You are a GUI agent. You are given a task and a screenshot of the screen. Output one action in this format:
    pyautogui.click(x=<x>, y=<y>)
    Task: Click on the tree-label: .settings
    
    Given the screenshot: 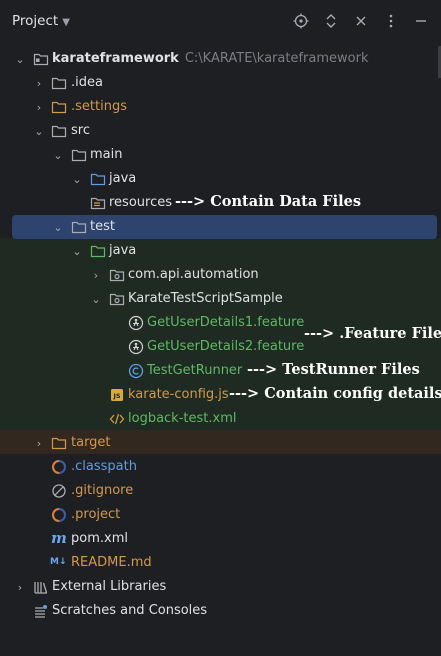 What is the action you would take?
    pyautogui.click(x=99, y=106)
    